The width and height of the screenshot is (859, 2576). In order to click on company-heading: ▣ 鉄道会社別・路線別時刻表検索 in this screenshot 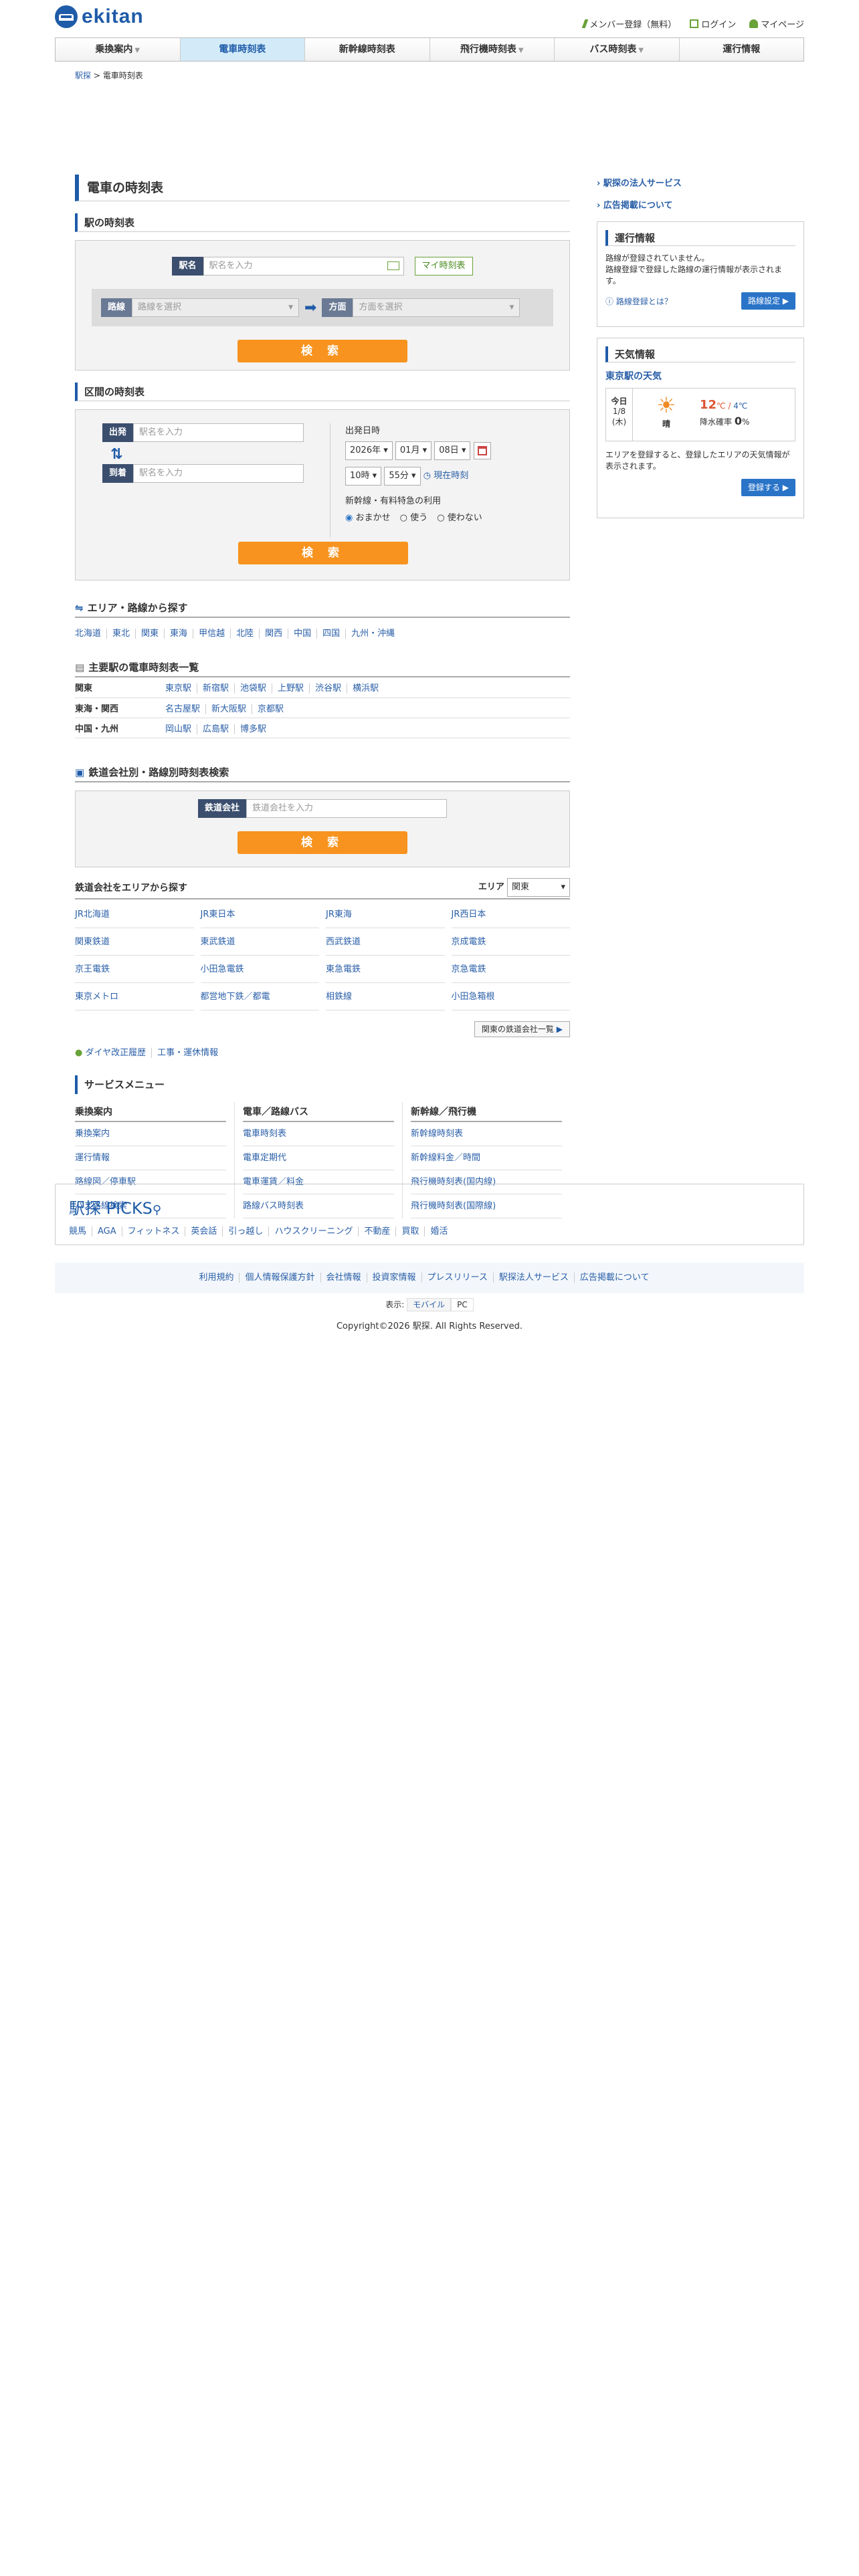, I will do `click(322, 773)`.